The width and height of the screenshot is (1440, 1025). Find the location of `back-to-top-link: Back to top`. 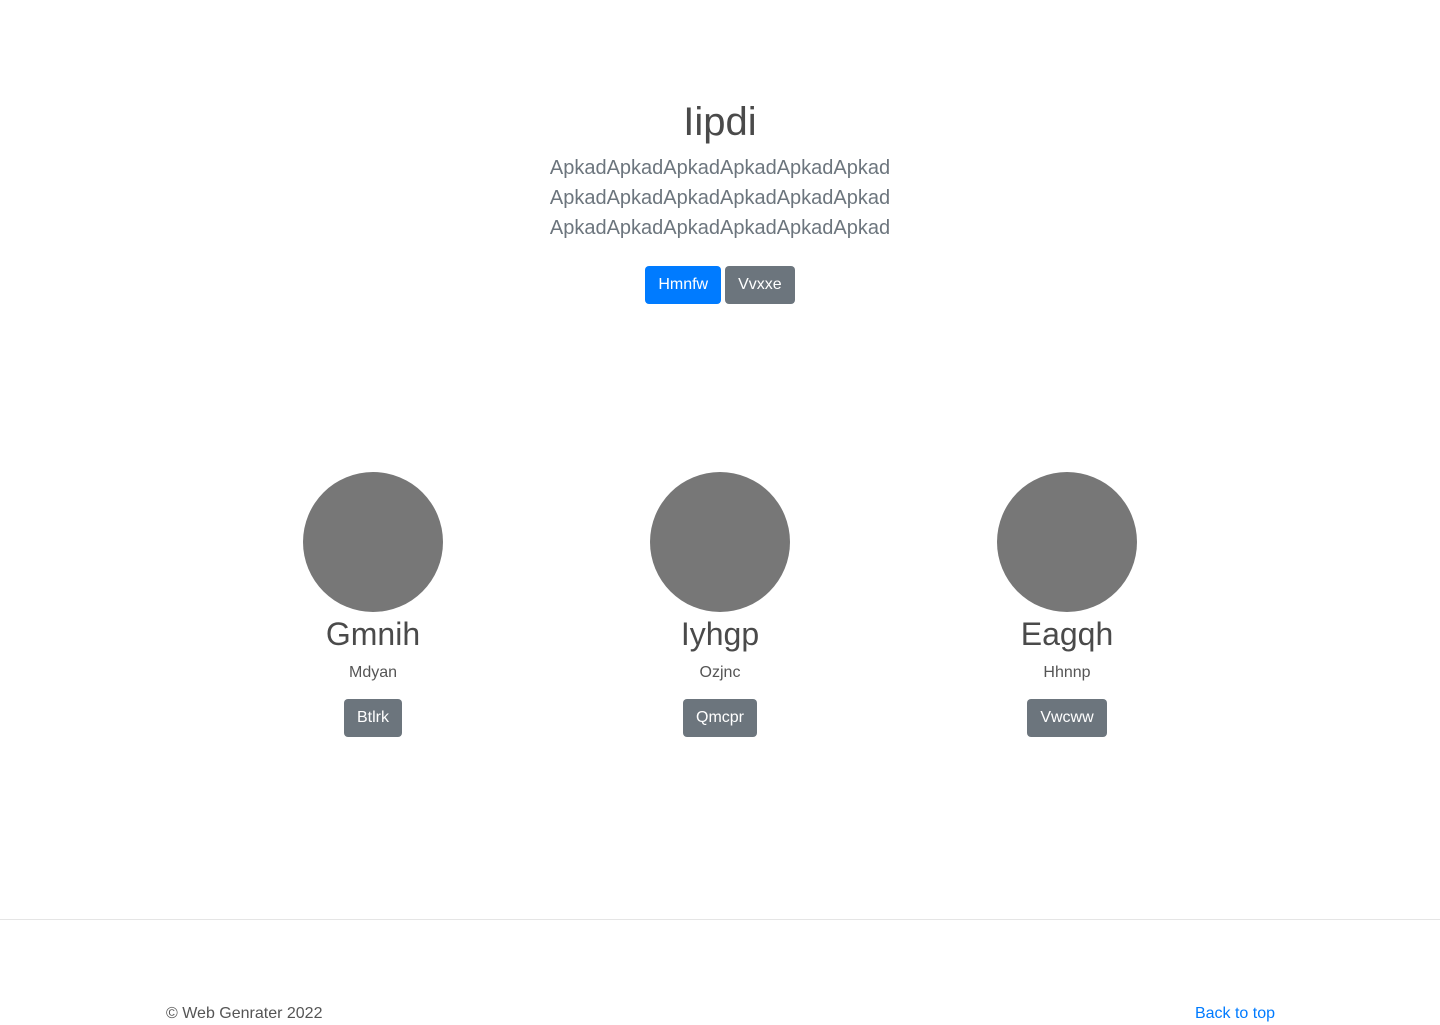

back-to-top-link: Back to top is located at coordinates (1235, 1014).